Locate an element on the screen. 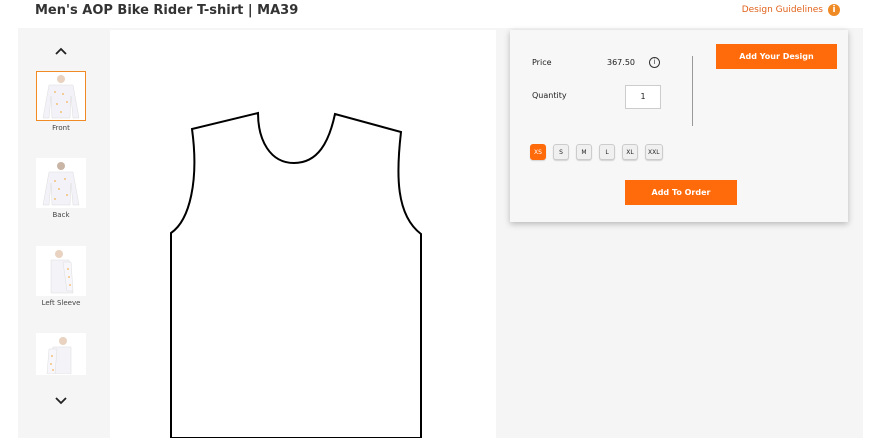 The image size is (875, 442). design-guidelines-link: Design Guidelines i is located at coordinates (791, 10).